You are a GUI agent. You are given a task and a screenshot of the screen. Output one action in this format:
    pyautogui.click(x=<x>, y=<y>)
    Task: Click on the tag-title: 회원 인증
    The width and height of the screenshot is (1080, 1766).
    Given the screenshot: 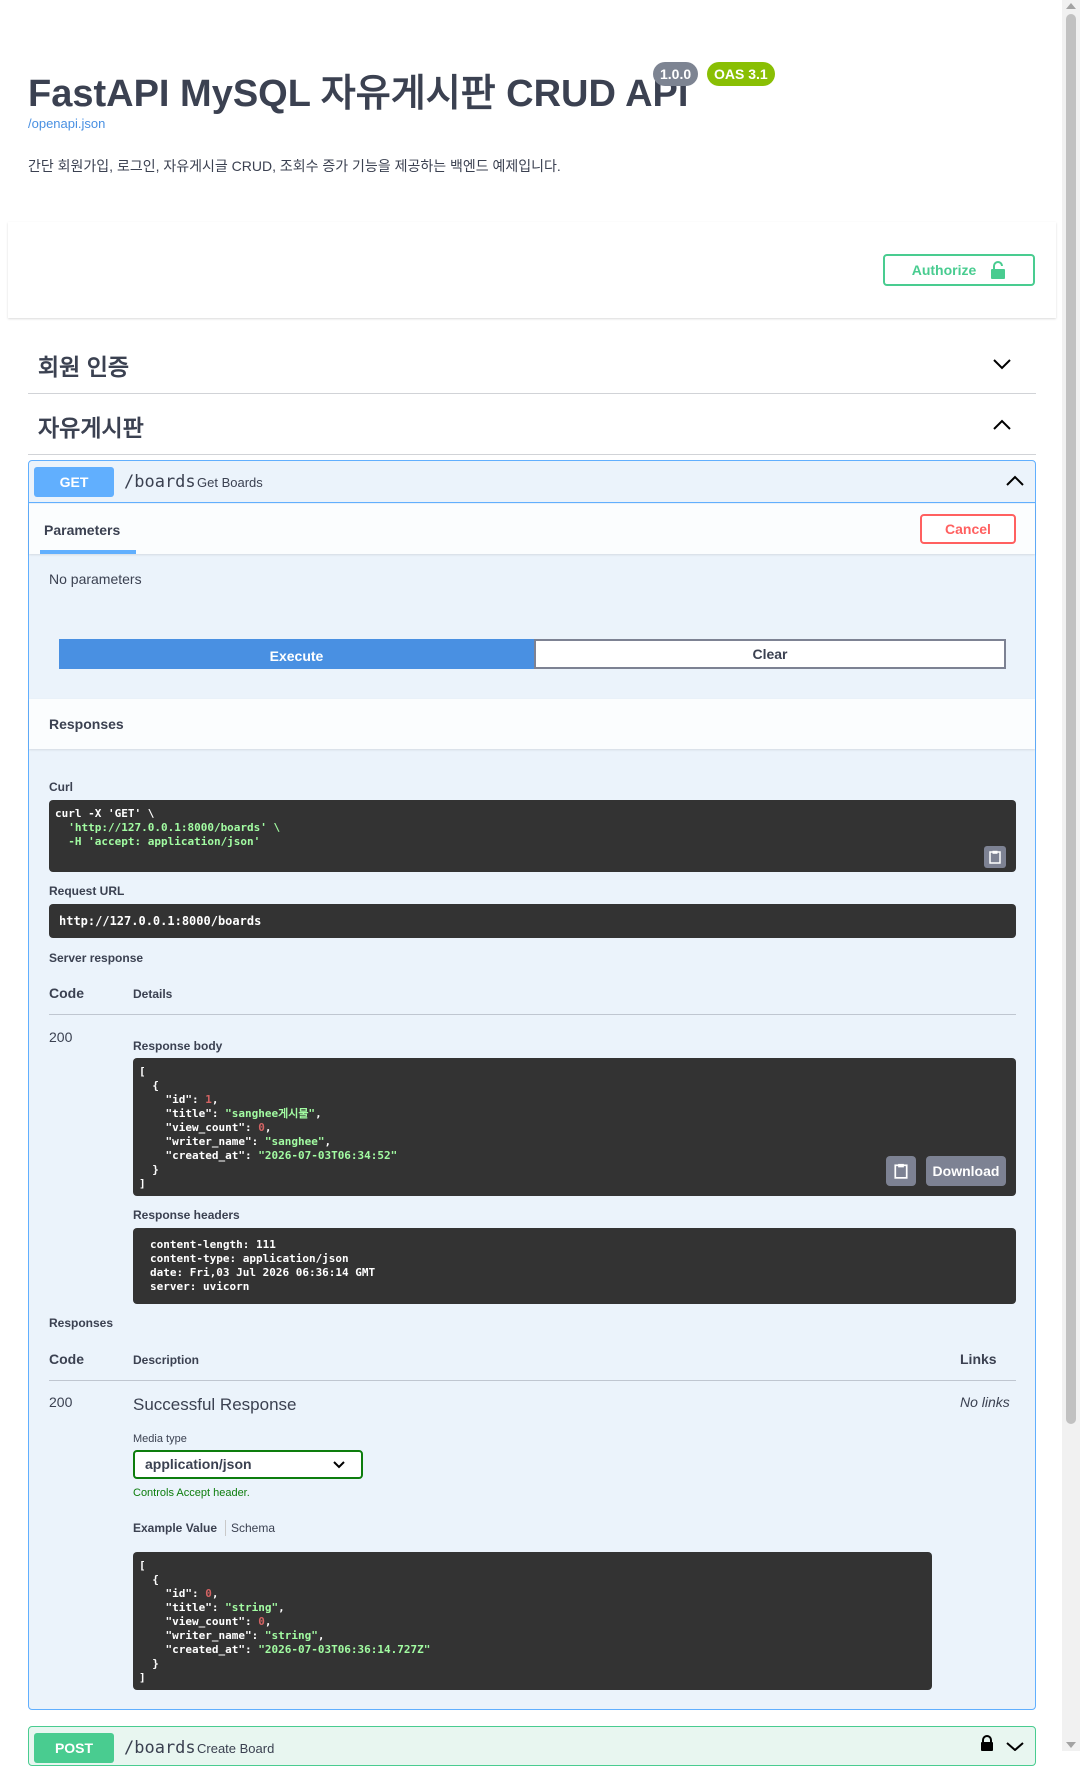 What is the action you would take?
    pyautogui.click(x=84, y=367)
    